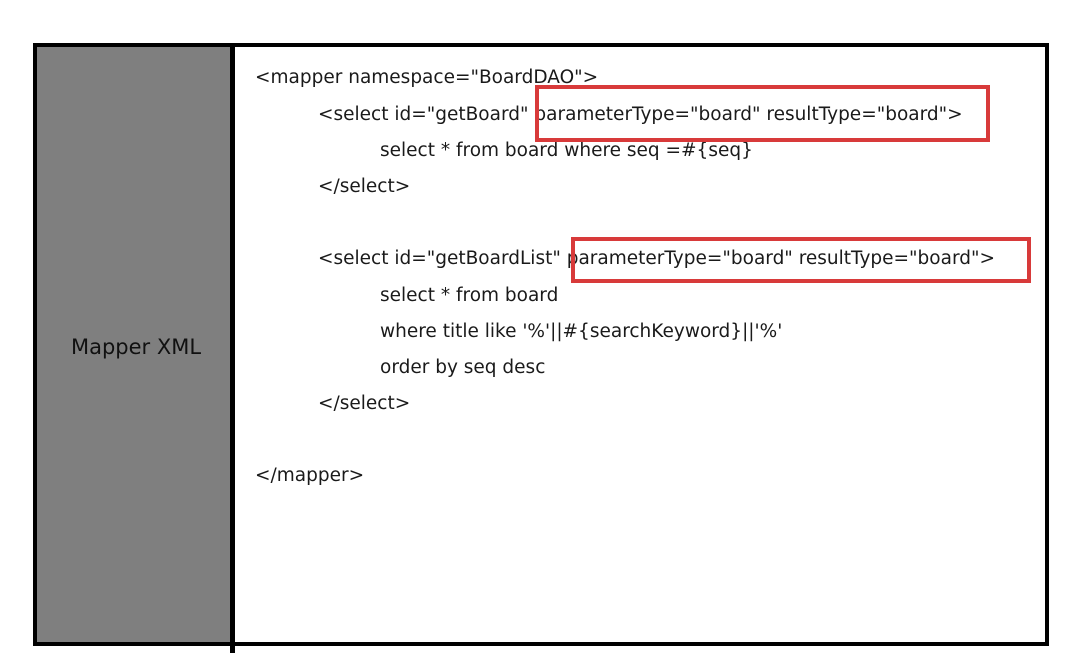 The image size is (1068, 672). What do you see at coordinates (801, 260) in the screenshot?
I see `highlight-box-getboardlist-types` at bounding box center [801, 260].